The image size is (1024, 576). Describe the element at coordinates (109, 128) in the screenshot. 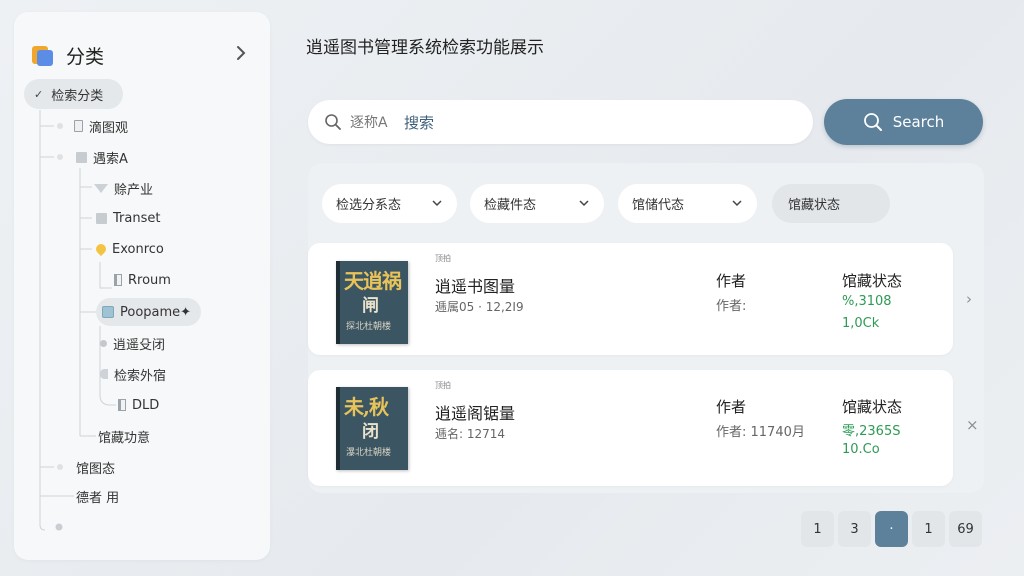

I see `tree-item-label: 滴图观` at that location.